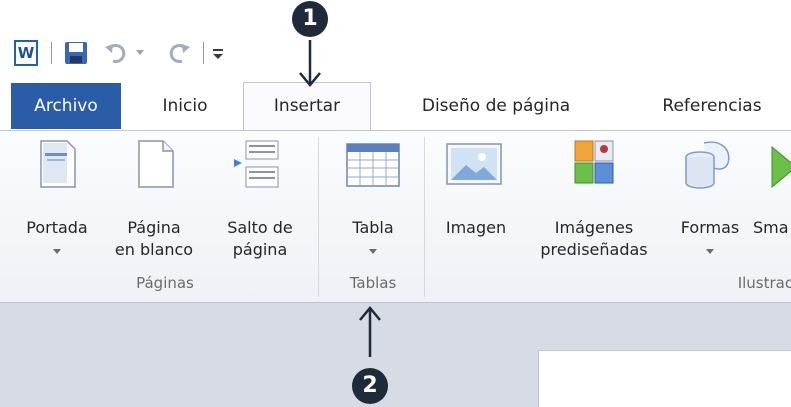 Image resolution: width=791 pixels, height=407 pixels. I want to click on pagina-en-blanco-label: Página en blanco, so click(154, 238).